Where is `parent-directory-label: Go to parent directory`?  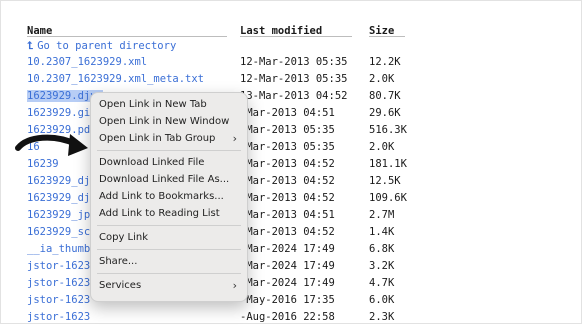
parent-directory-label: Go to parent directory is located at coordinates (107, 46).